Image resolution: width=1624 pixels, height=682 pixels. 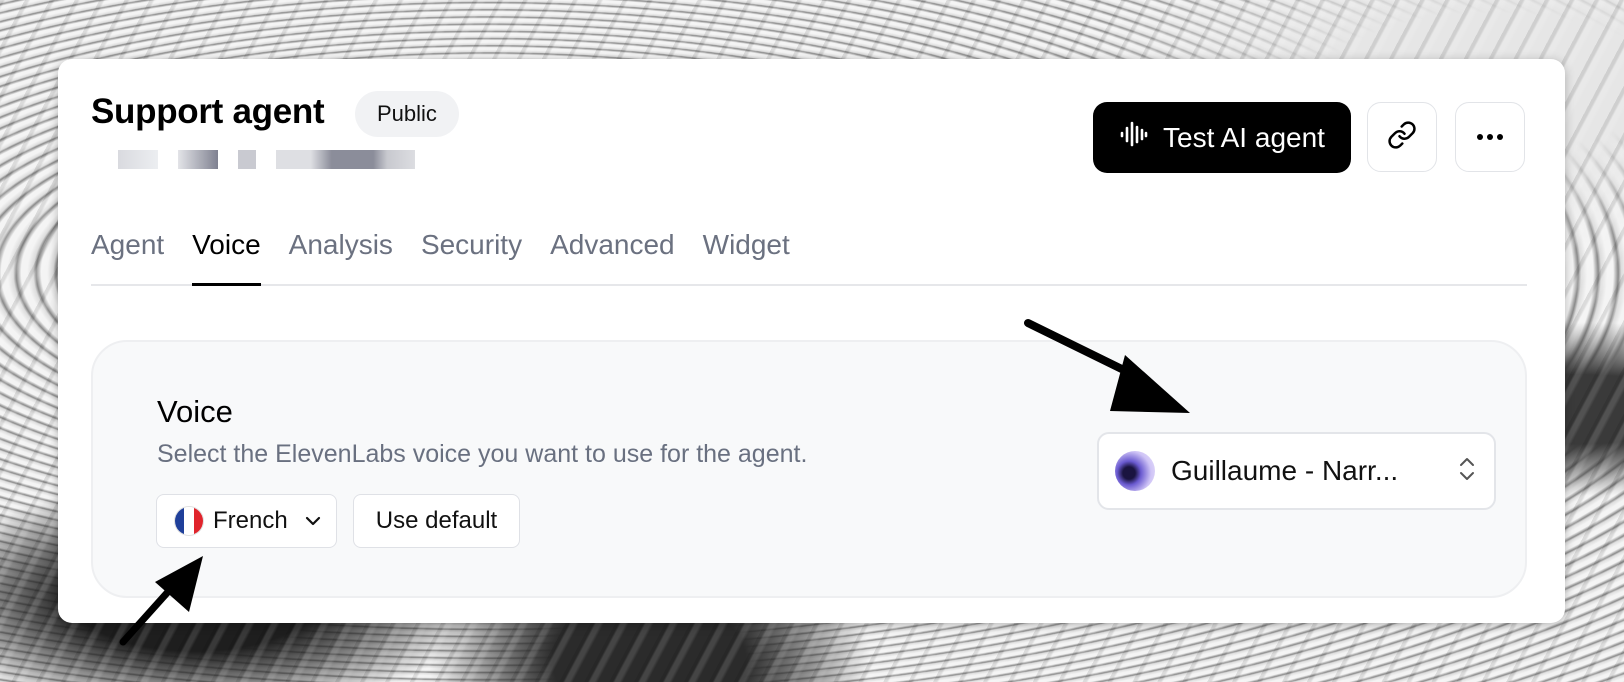 I want to click on annotation-arrow-to-language-select, so click(x=161, y=601).